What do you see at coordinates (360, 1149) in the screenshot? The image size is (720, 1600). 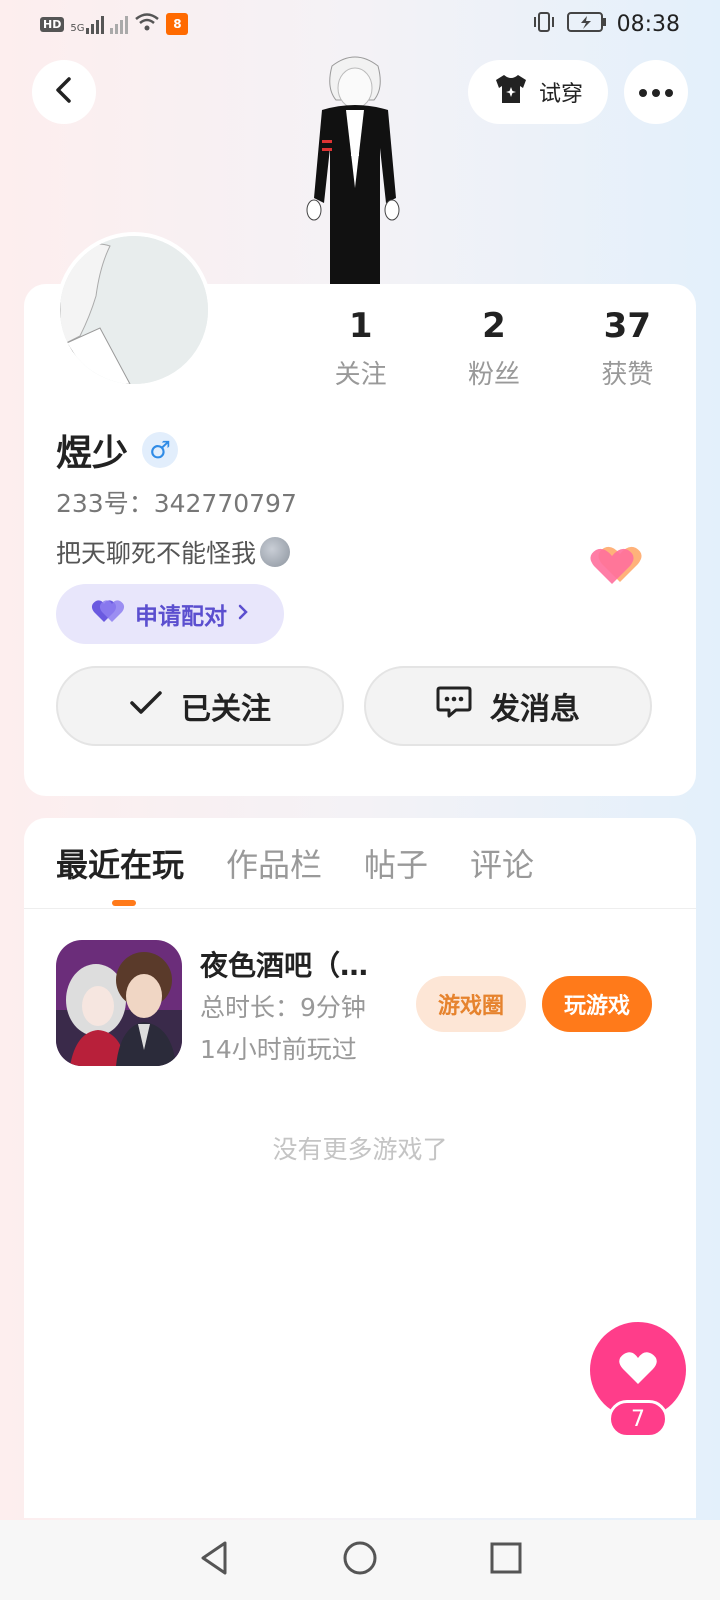 I see `empty-list-hint: 没有更多游戏了` at bounding box center [360, 1149].